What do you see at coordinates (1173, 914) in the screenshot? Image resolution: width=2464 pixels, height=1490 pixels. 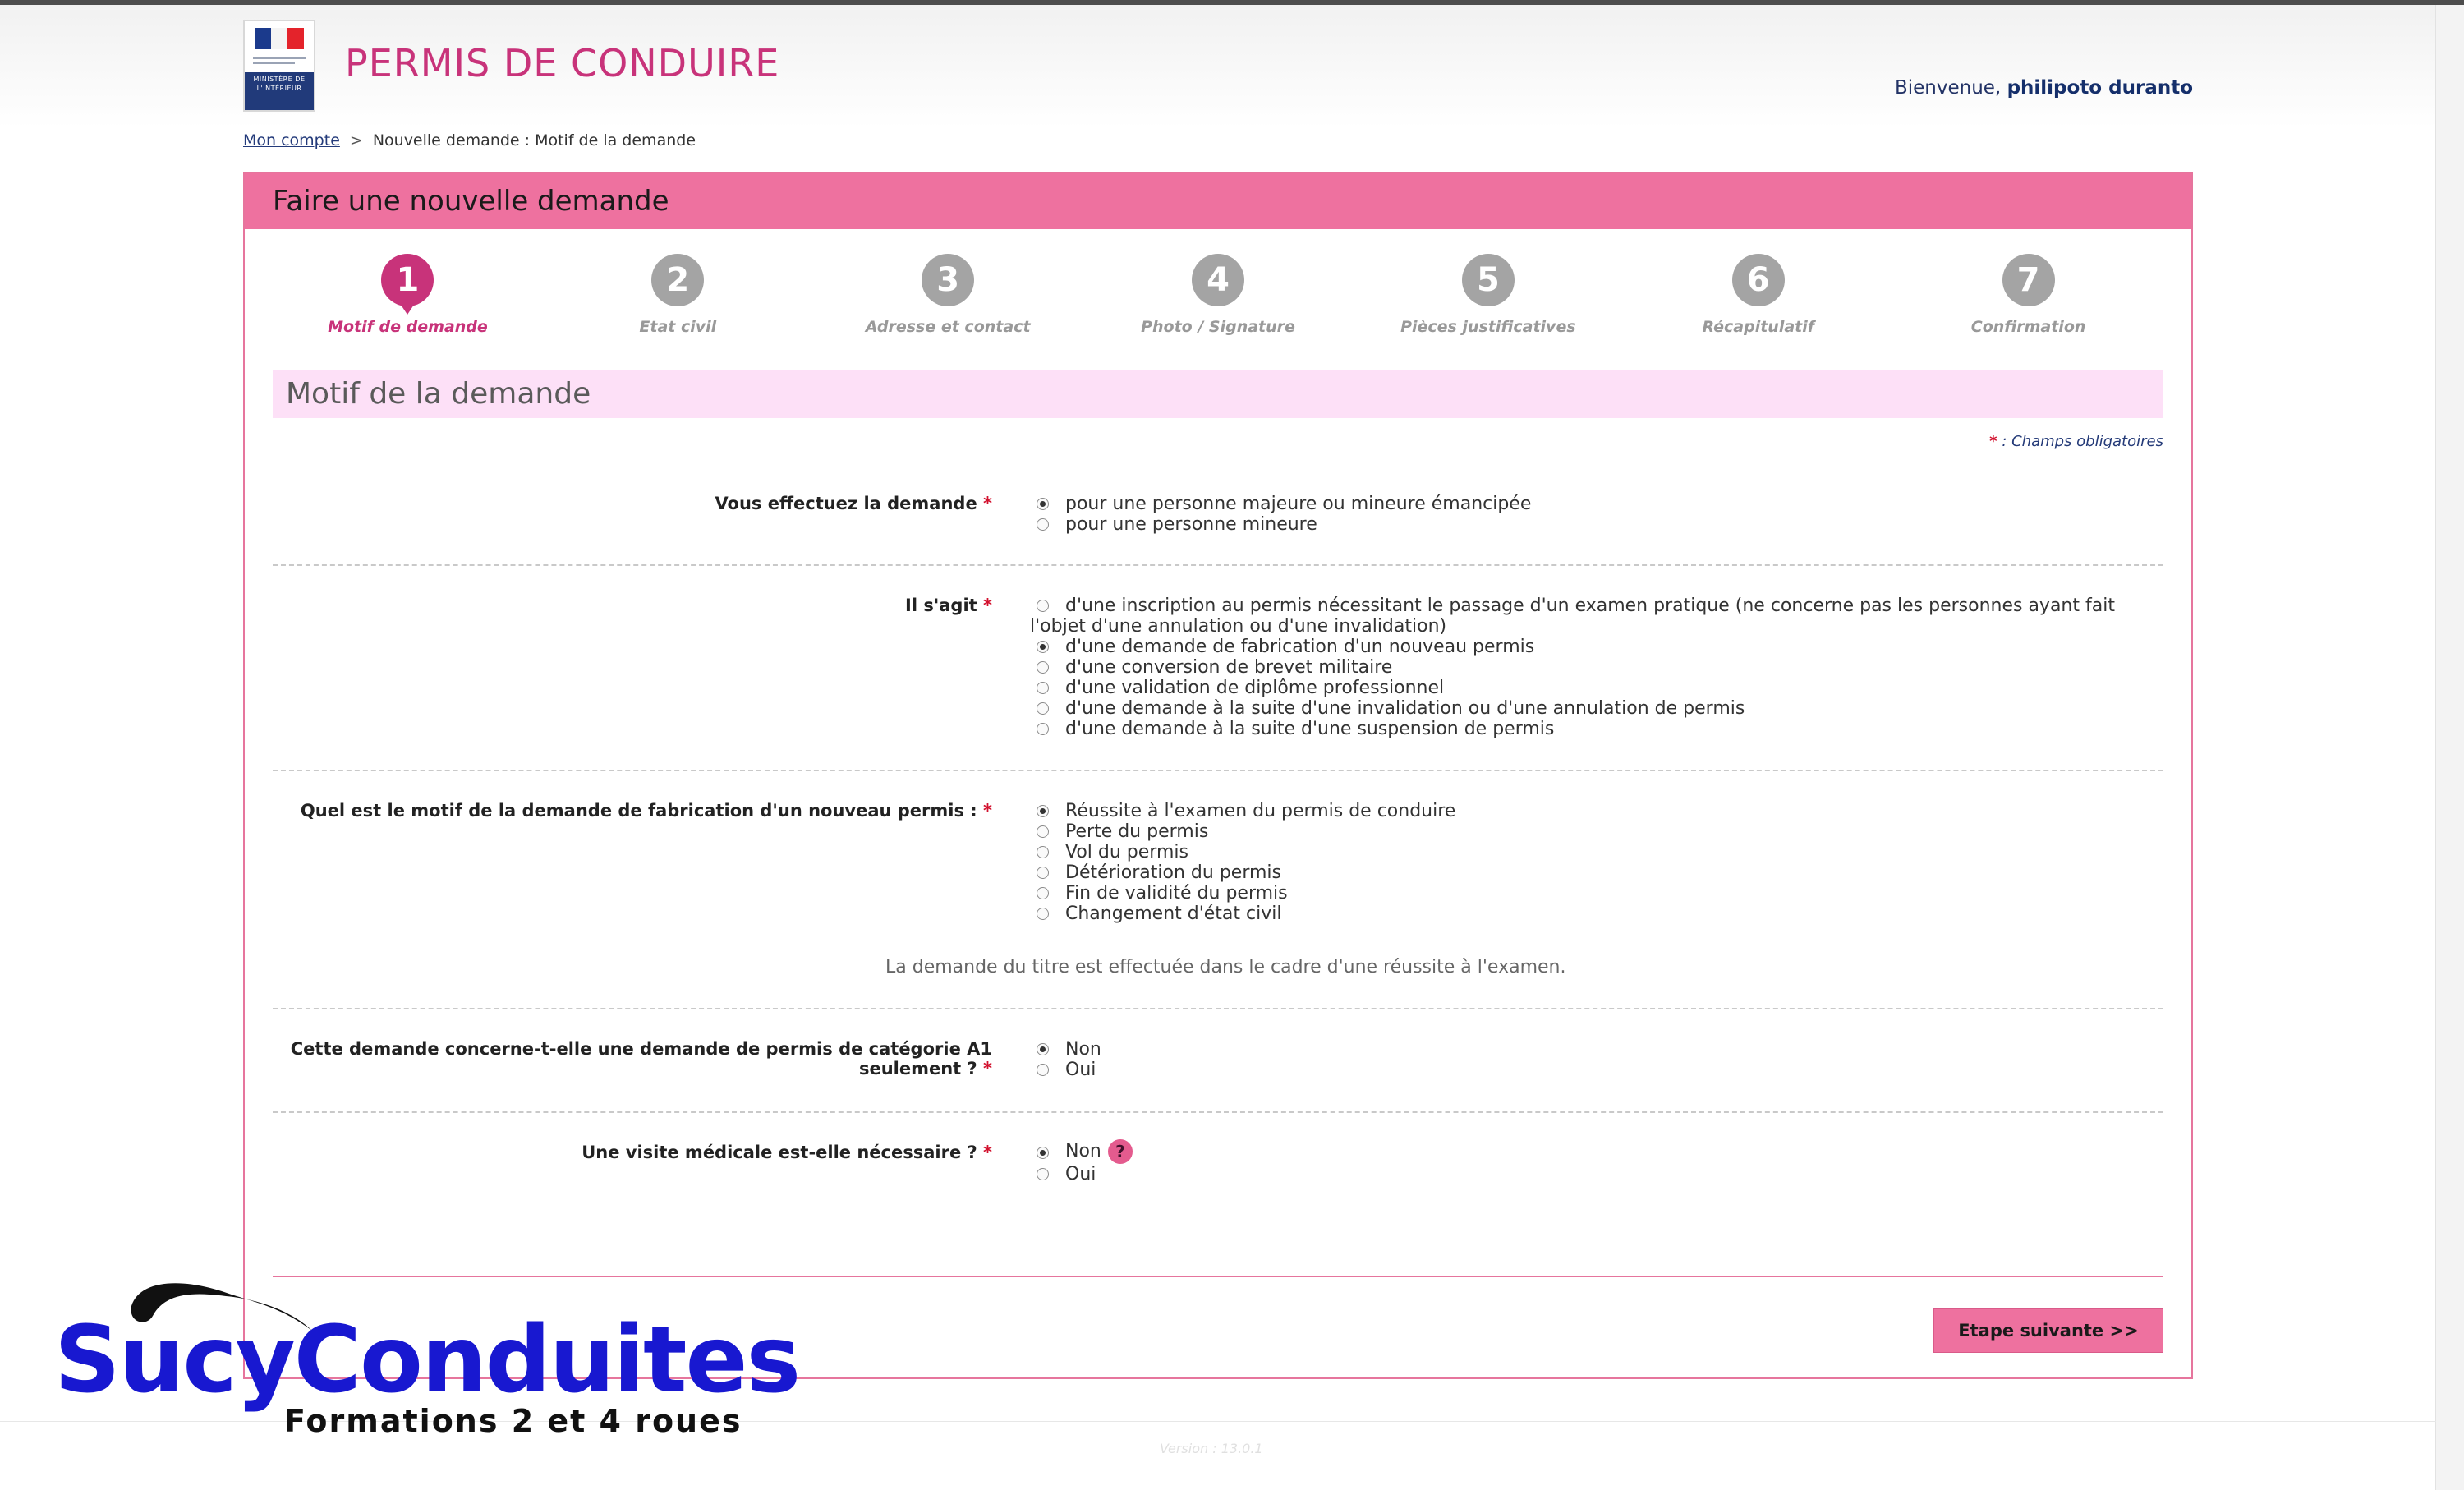 I see `option-label: Changement d'état civil` at bounding box center [1173, 914].